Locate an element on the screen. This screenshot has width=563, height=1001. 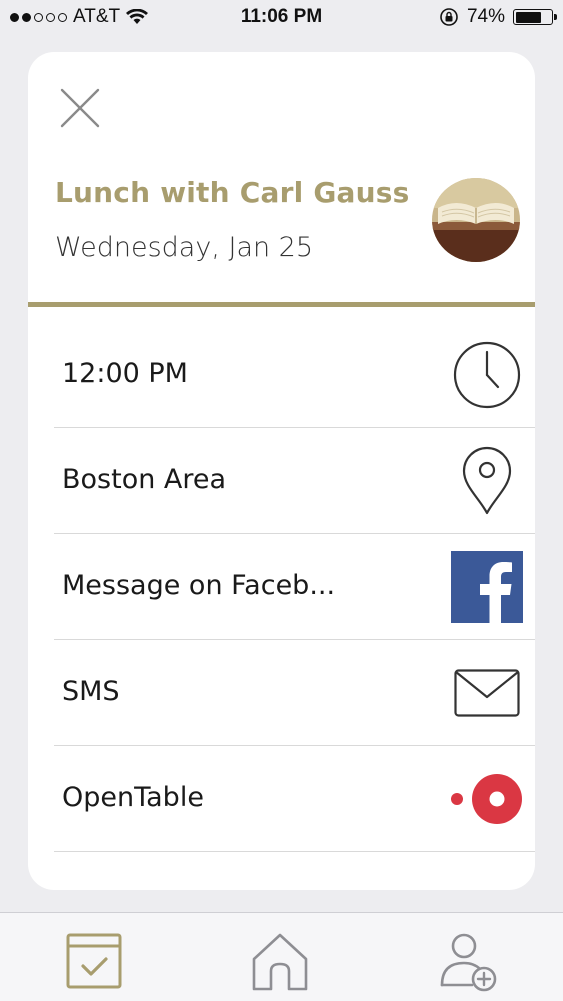
battery-percent: 74% is located at coordinates (485, 16).